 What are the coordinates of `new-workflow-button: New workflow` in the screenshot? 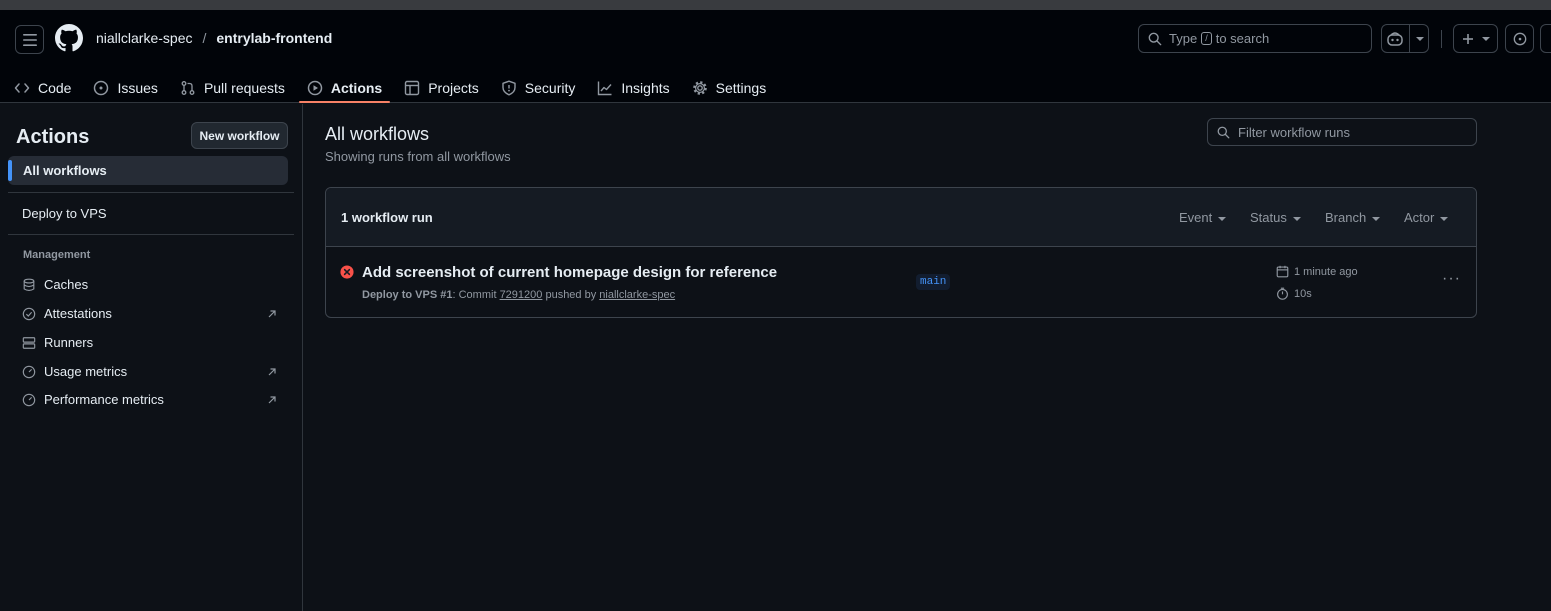 It's located at (239, 135).